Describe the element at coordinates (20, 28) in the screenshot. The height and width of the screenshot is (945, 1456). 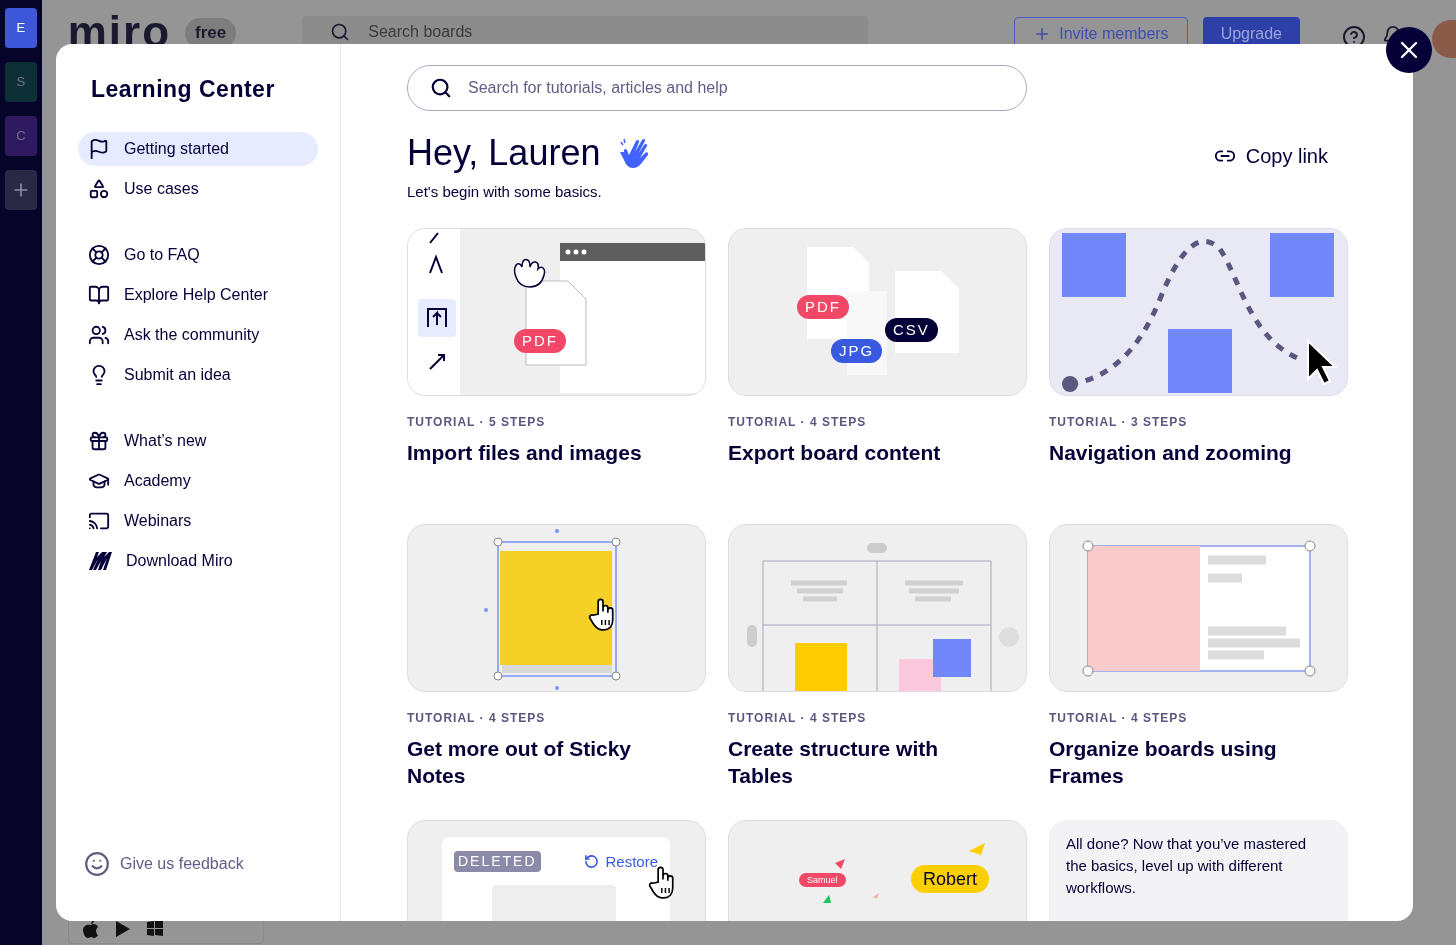
I see `workspace-button: E` at that location.